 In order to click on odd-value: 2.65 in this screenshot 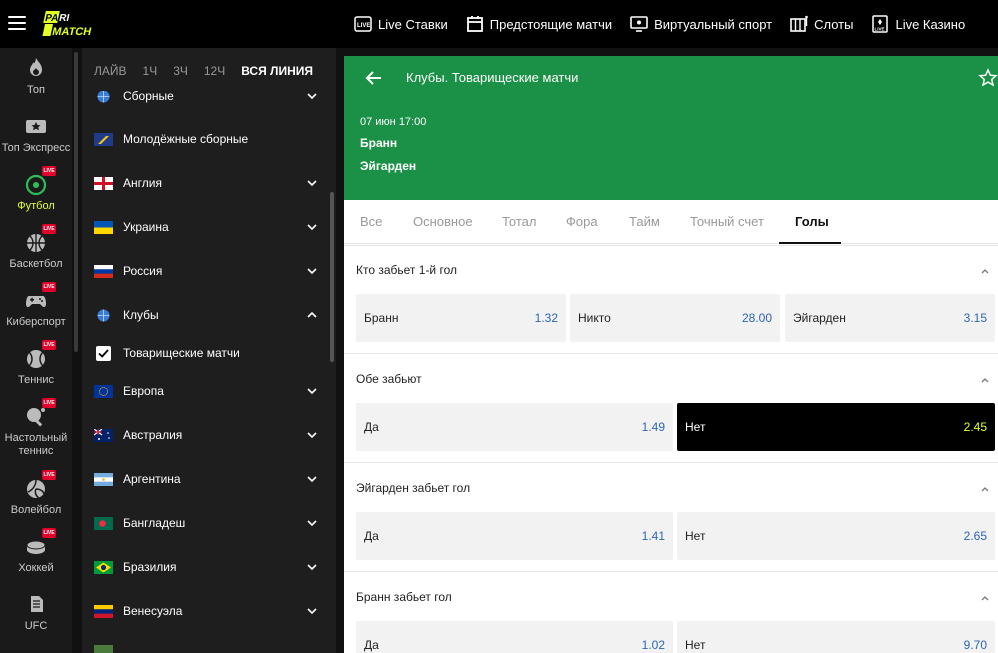, I will do `click(975, 536)`.